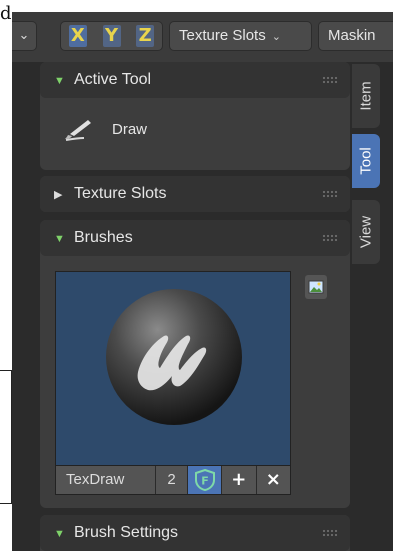  I want to click on brush-settings-panel-title: Brush Settings, so click(126, 532).